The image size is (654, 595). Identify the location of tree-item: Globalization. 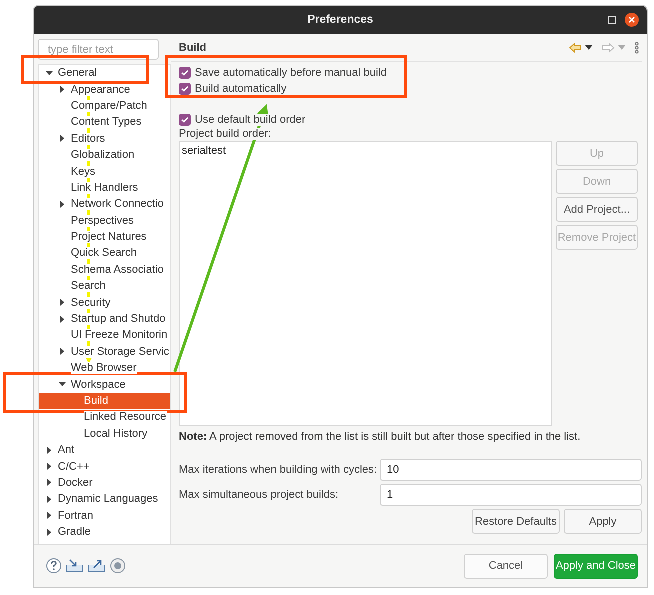
(104, 155).